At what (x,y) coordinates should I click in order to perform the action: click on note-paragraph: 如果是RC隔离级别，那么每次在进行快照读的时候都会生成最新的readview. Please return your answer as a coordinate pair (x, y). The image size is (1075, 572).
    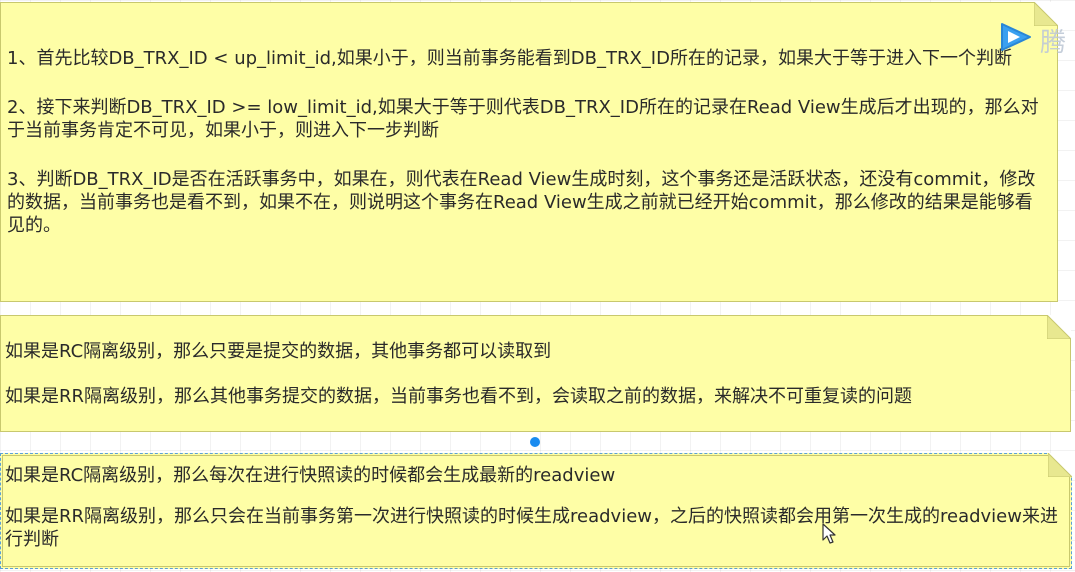
    Looking at the image, I should click on (310, 475).